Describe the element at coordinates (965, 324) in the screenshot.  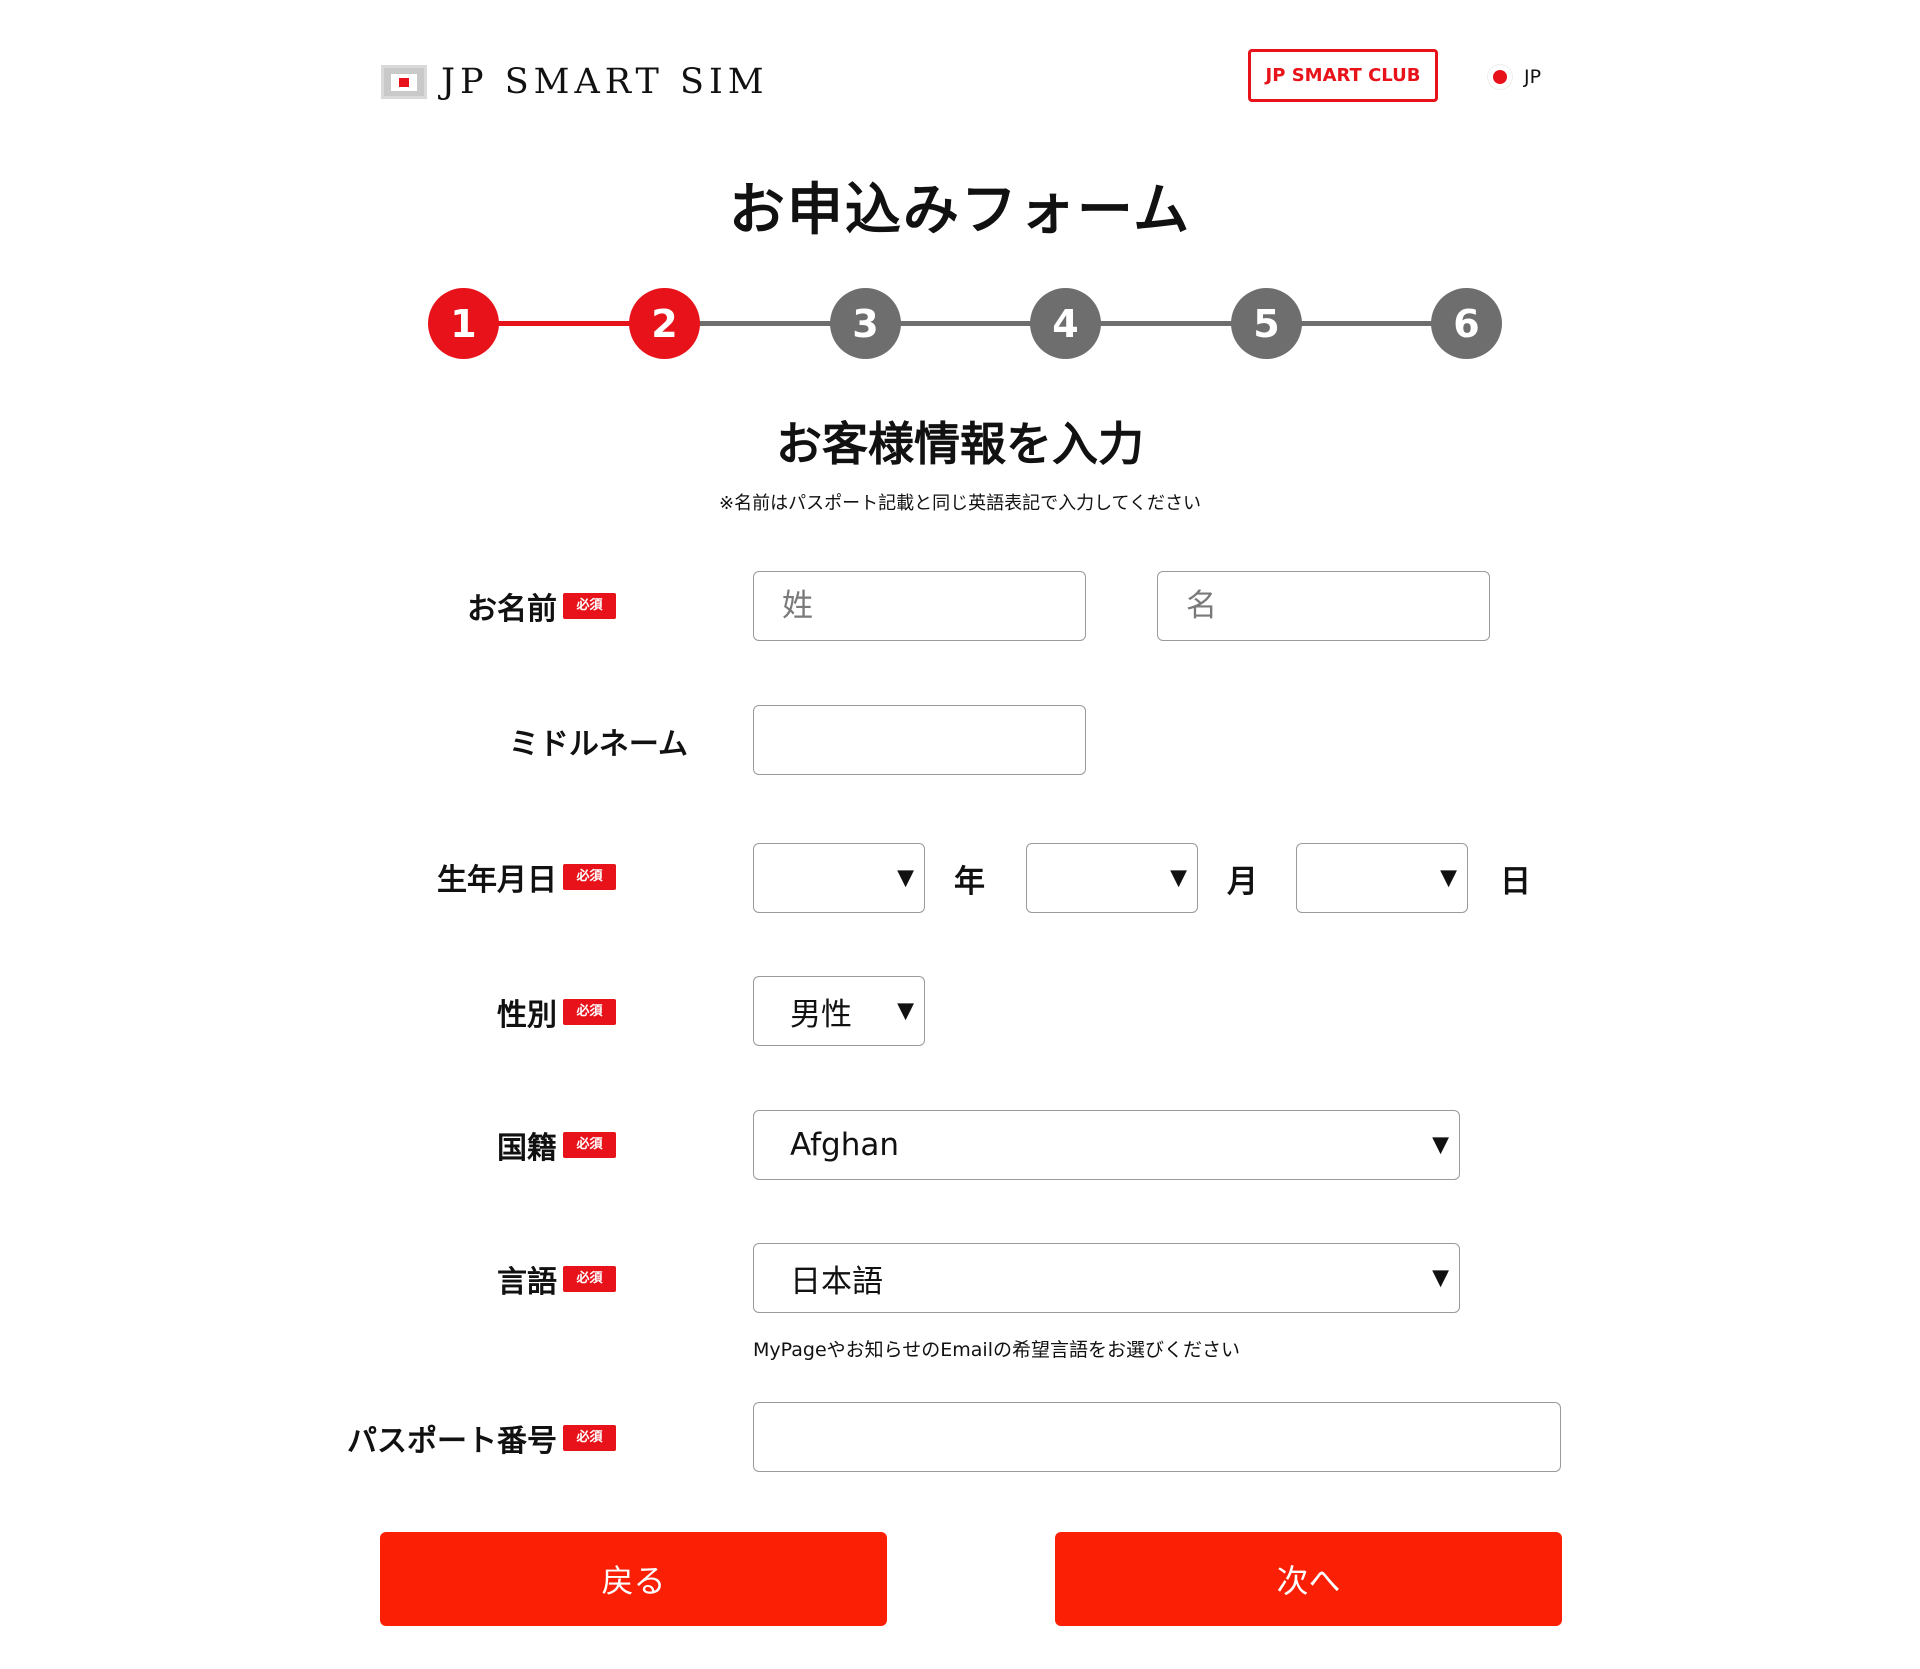
I see `progress-stepper: 1 2 3 4 5 6` at that location.